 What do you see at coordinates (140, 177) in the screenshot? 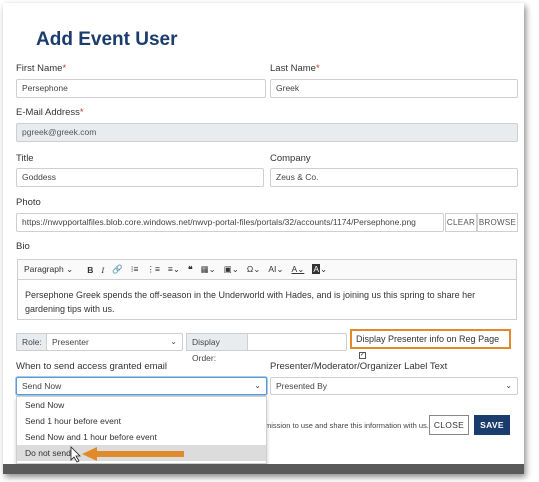
I see `title-input: Goddess` at bounding box center [140, 177].